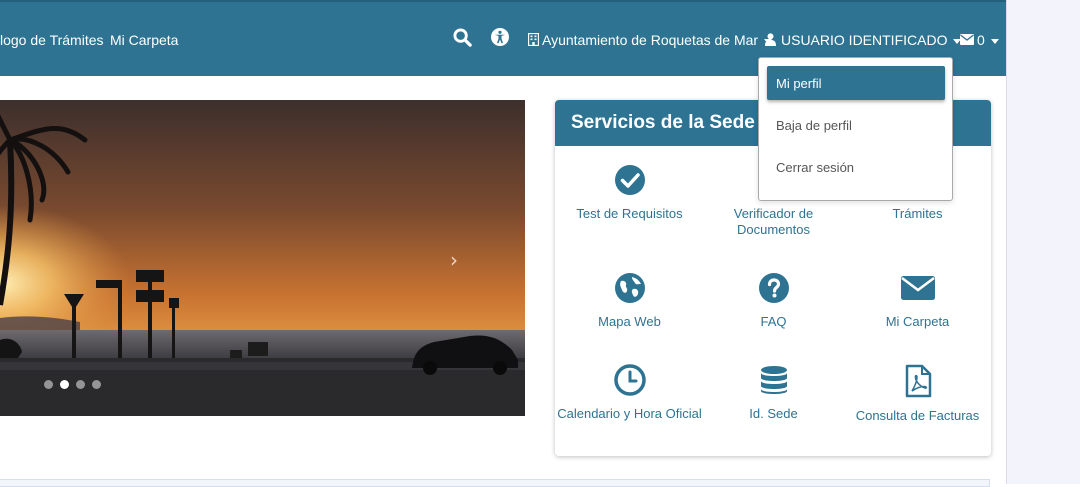 The width and height of the screenshot is (1080, 487). I want to click on service-id-sede: Id. Sede, so click(773, 393).